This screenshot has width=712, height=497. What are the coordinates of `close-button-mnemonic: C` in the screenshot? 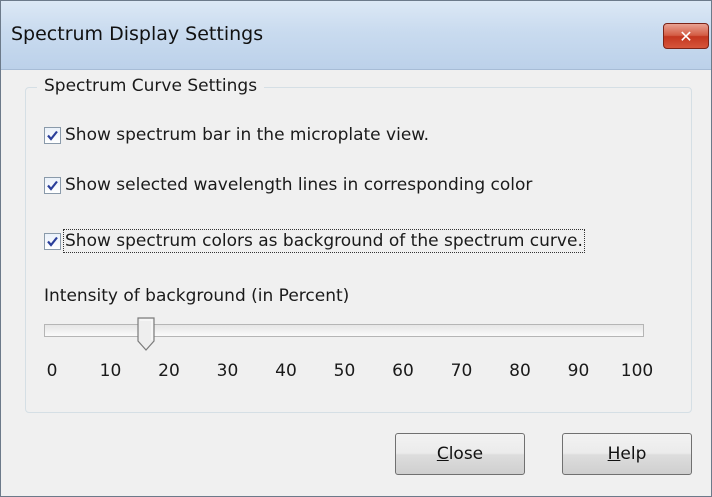 It's located at (442, 454).